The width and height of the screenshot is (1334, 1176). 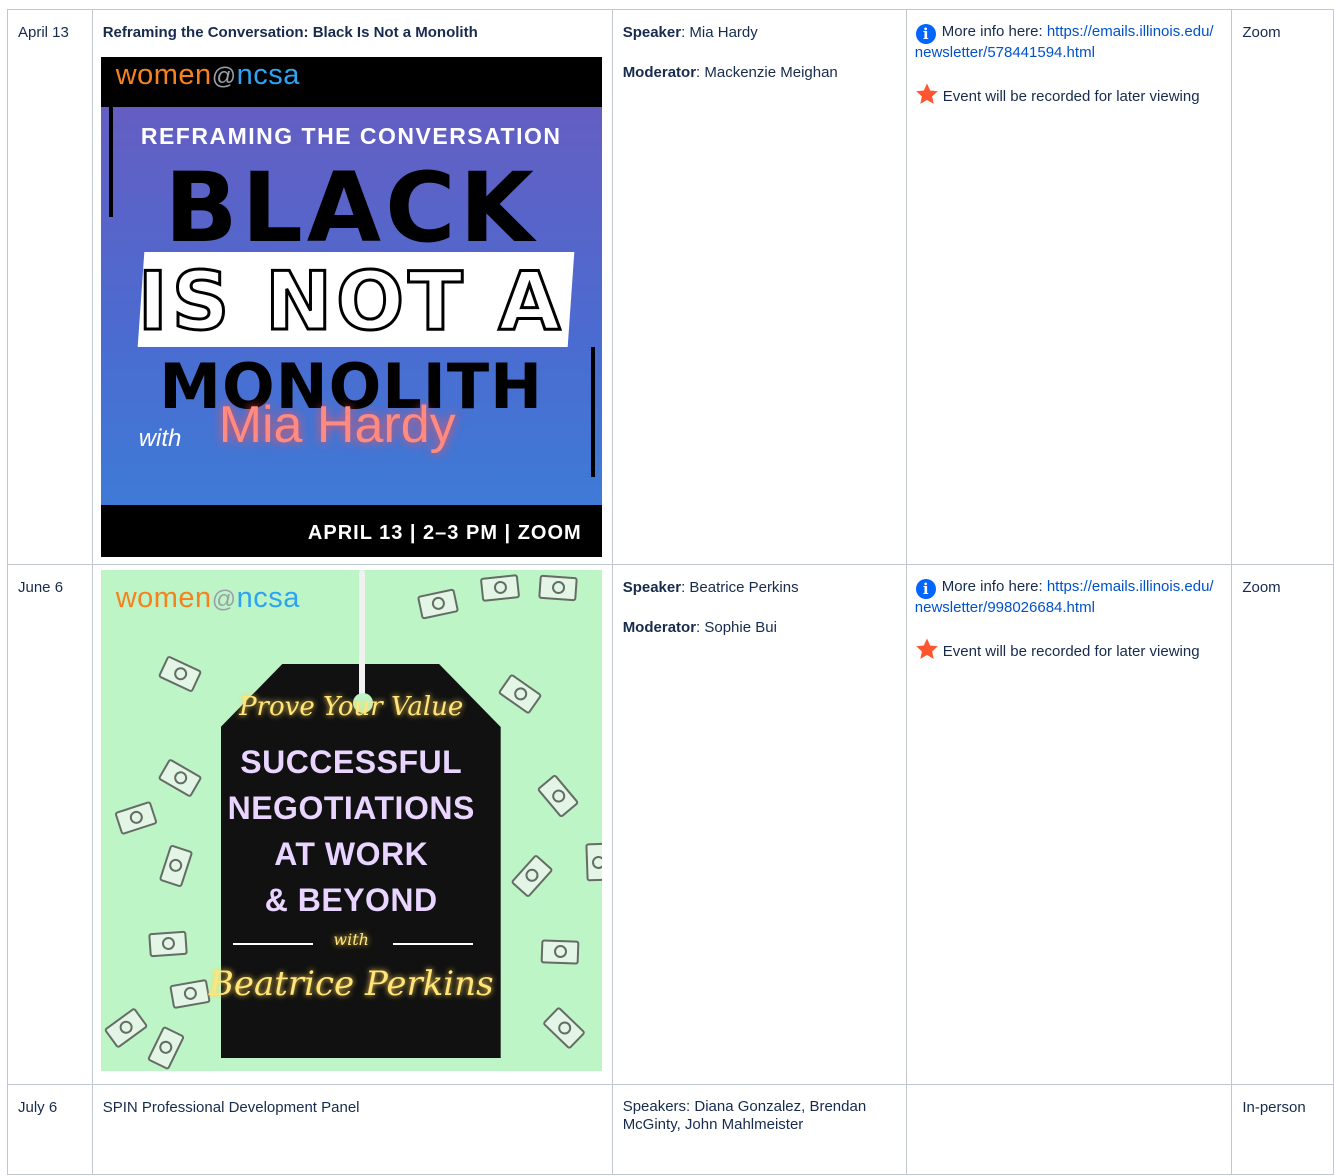 What do you see at coordinates (1069, 1129) in the screenshot?
I see `info-cell` at bounding box center [1069, 1129].